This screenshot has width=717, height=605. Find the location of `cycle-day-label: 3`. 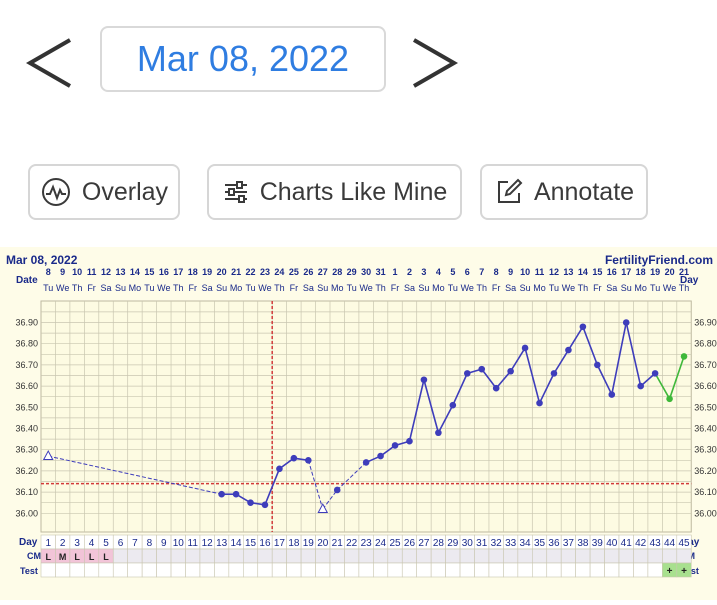

cycle-day-label: 3 is located at coordinates (77, 543).